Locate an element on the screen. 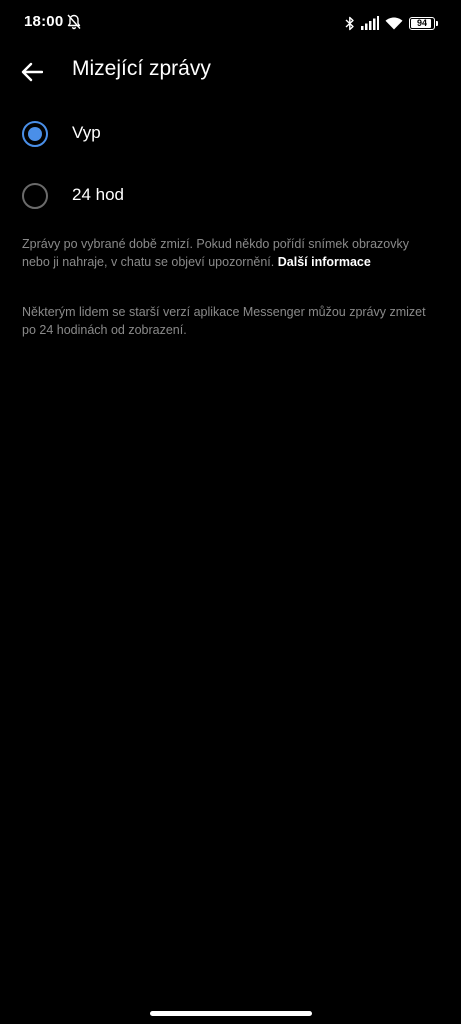 This screenshot has width=461, height=1024. bluetooth-icon is located at coordinates (349, 23).